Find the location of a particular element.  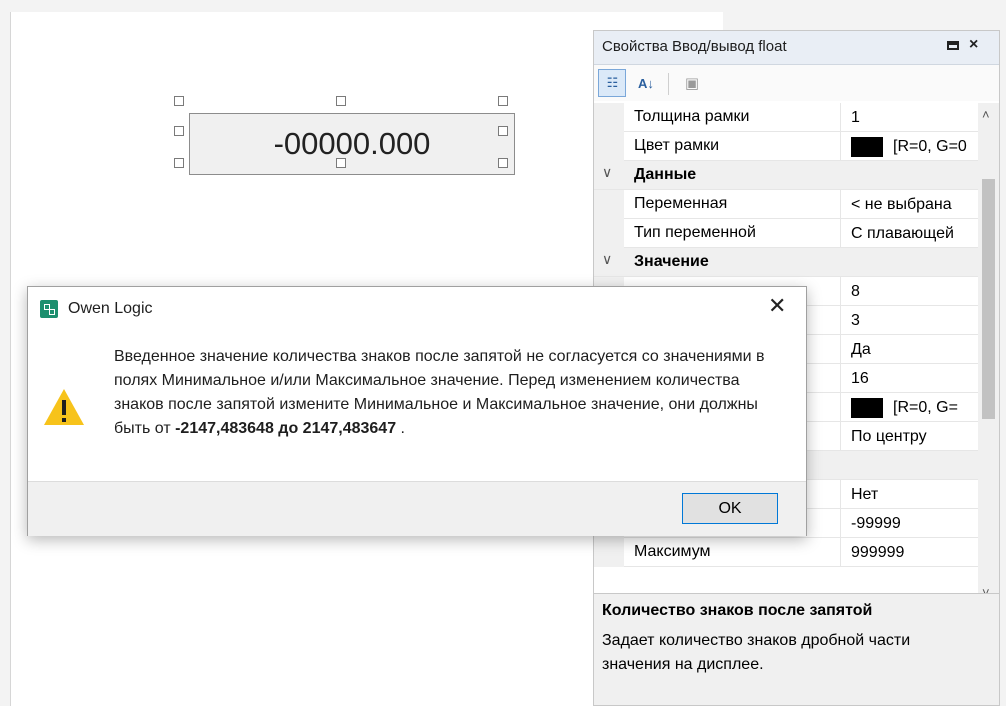

property-value: Нет is located at coordinates (909, 494).